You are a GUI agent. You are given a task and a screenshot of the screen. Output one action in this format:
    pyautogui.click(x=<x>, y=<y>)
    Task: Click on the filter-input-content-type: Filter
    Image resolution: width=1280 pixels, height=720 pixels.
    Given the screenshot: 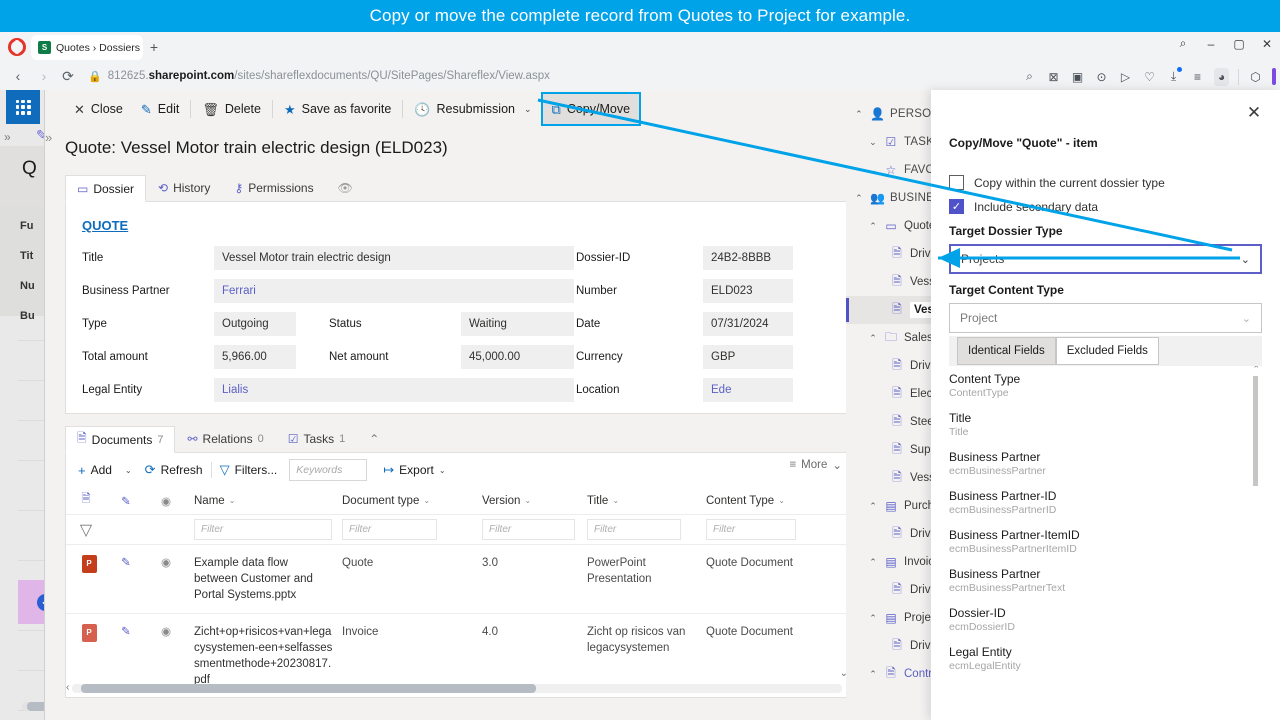 What is the action you would take?
    pyautogui.click(x=751, y=529)
    